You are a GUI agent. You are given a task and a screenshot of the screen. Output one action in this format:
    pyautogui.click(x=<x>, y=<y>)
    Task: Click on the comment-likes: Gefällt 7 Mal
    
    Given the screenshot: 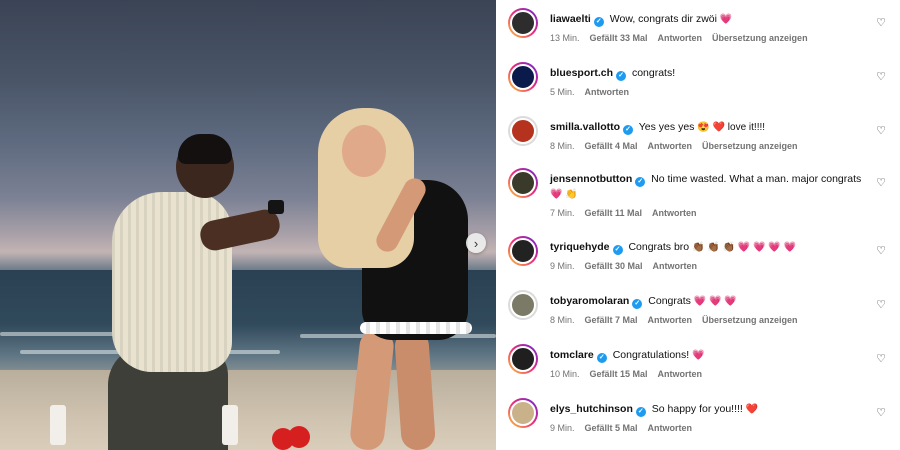 What is the action you would take?
    pyautogui.click(x=611, y=320)
    